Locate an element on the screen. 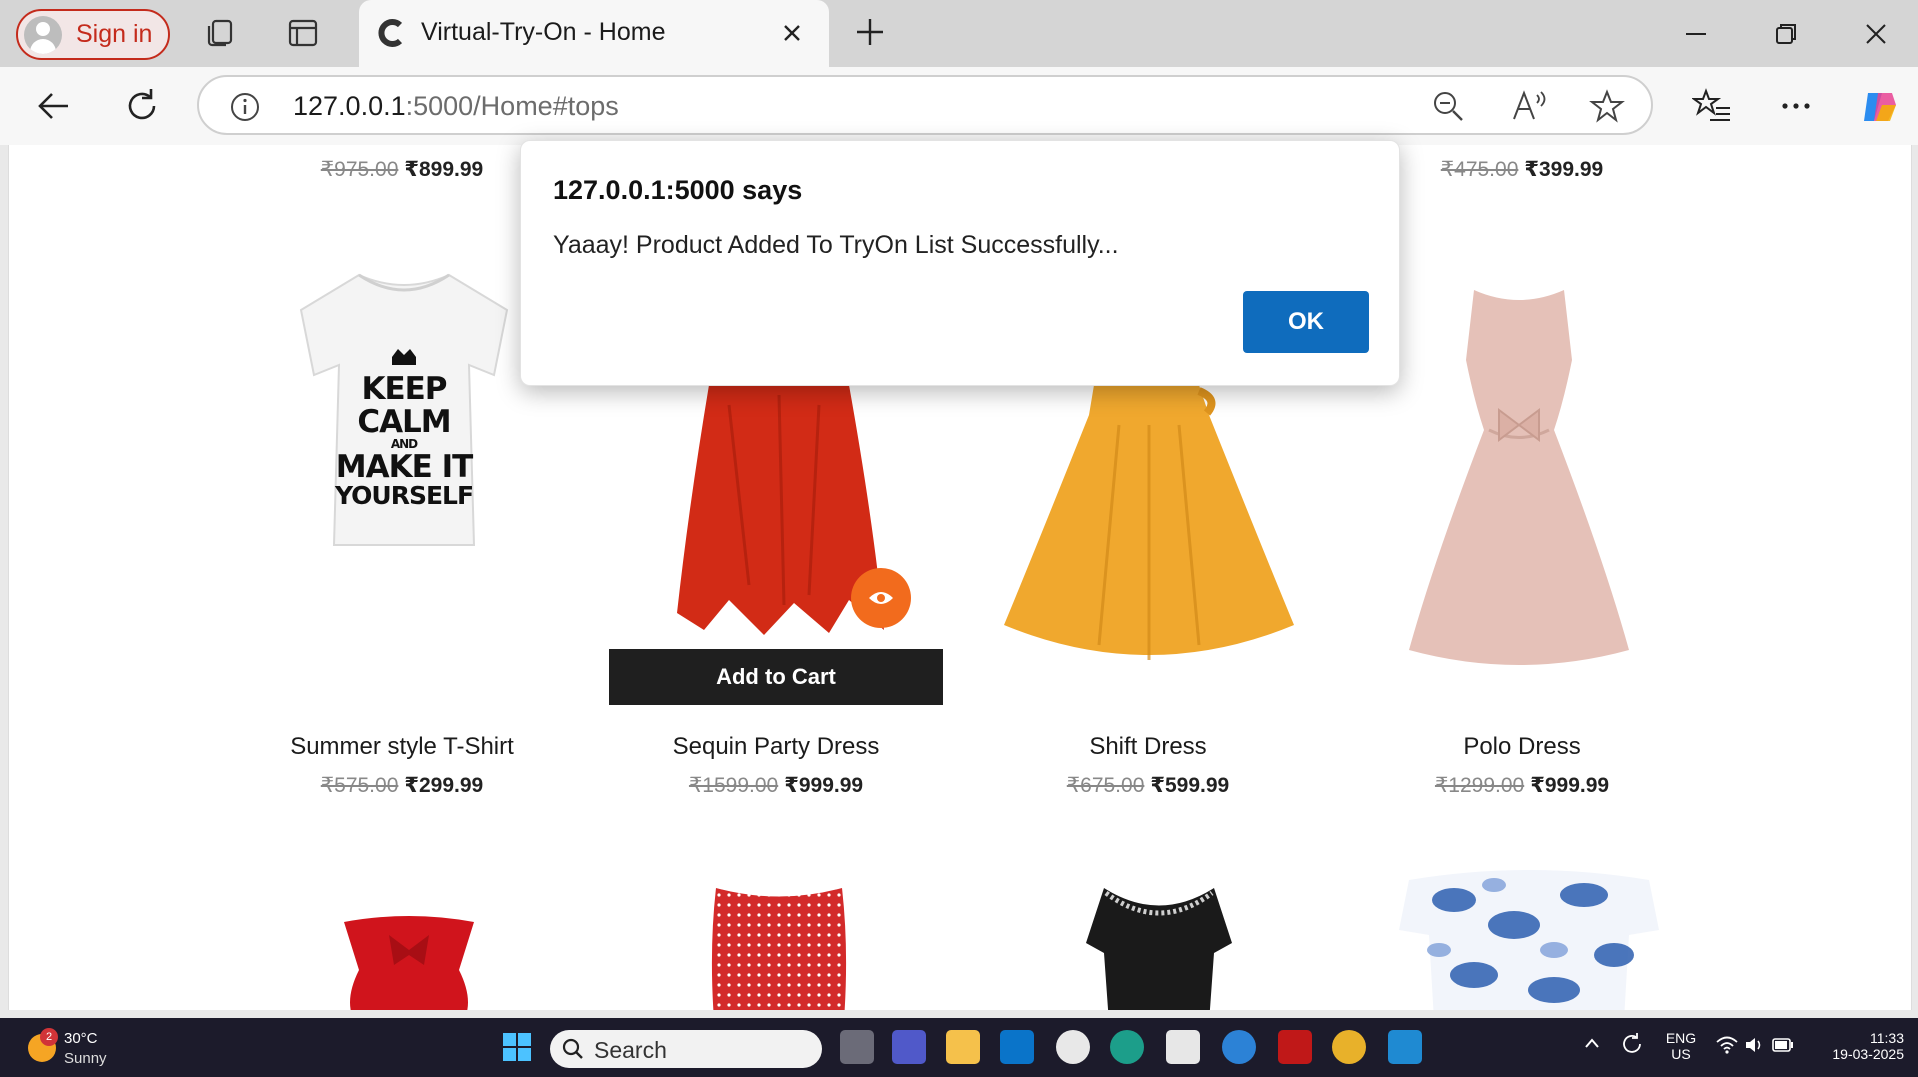  search-icon is located at coordinates (572, 1048).